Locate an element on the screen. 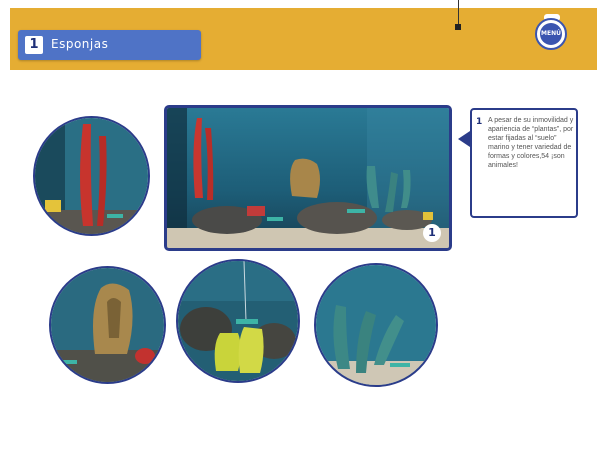  thumbnail-tan-sponge is located at coordinates (107, 325).